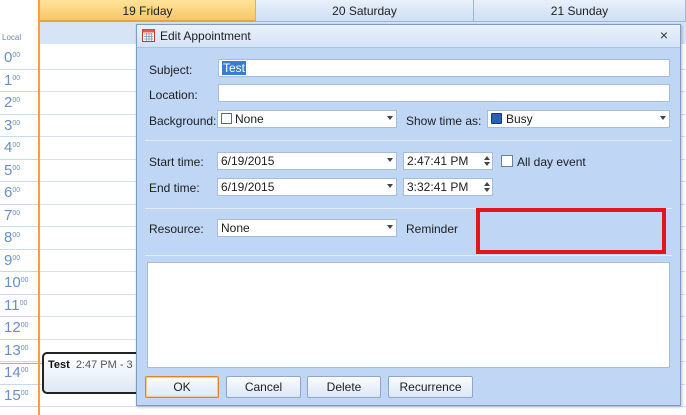  Describe the element at coordinates (344, 387) in the screenshot. I see `delete-button: Delete` at that location.